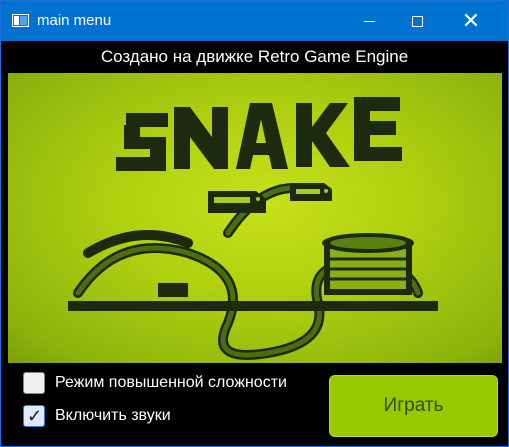  Describe the element at coordinates (34, 383) in the screenshot. I see `hard-mode-checkbox` at that location.